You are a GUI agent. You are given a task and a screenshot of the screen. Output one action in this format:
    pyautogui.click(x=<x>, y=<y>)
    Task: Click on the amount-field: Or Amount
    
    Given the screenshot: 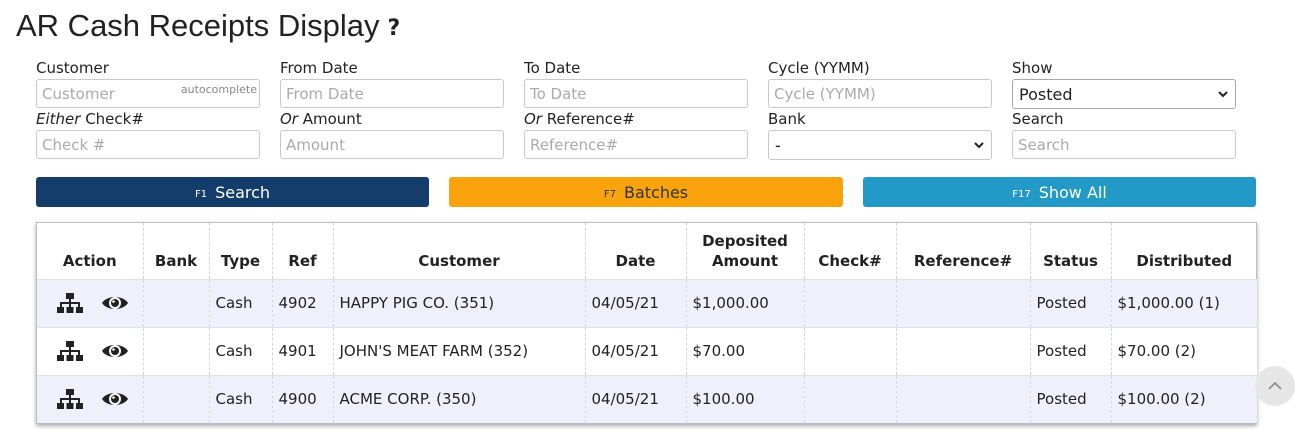 What is the action you would take?
    pyautogui.click(x=392, y=134)
    